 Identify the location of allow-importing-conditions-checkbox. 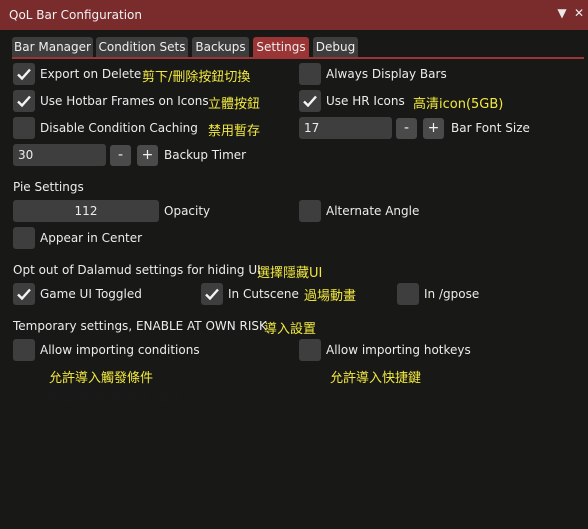
(24, 350).